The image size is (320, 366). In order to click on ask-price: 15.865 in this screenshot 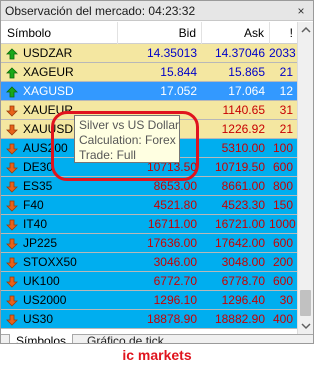, I will do `click(246, 72)`.